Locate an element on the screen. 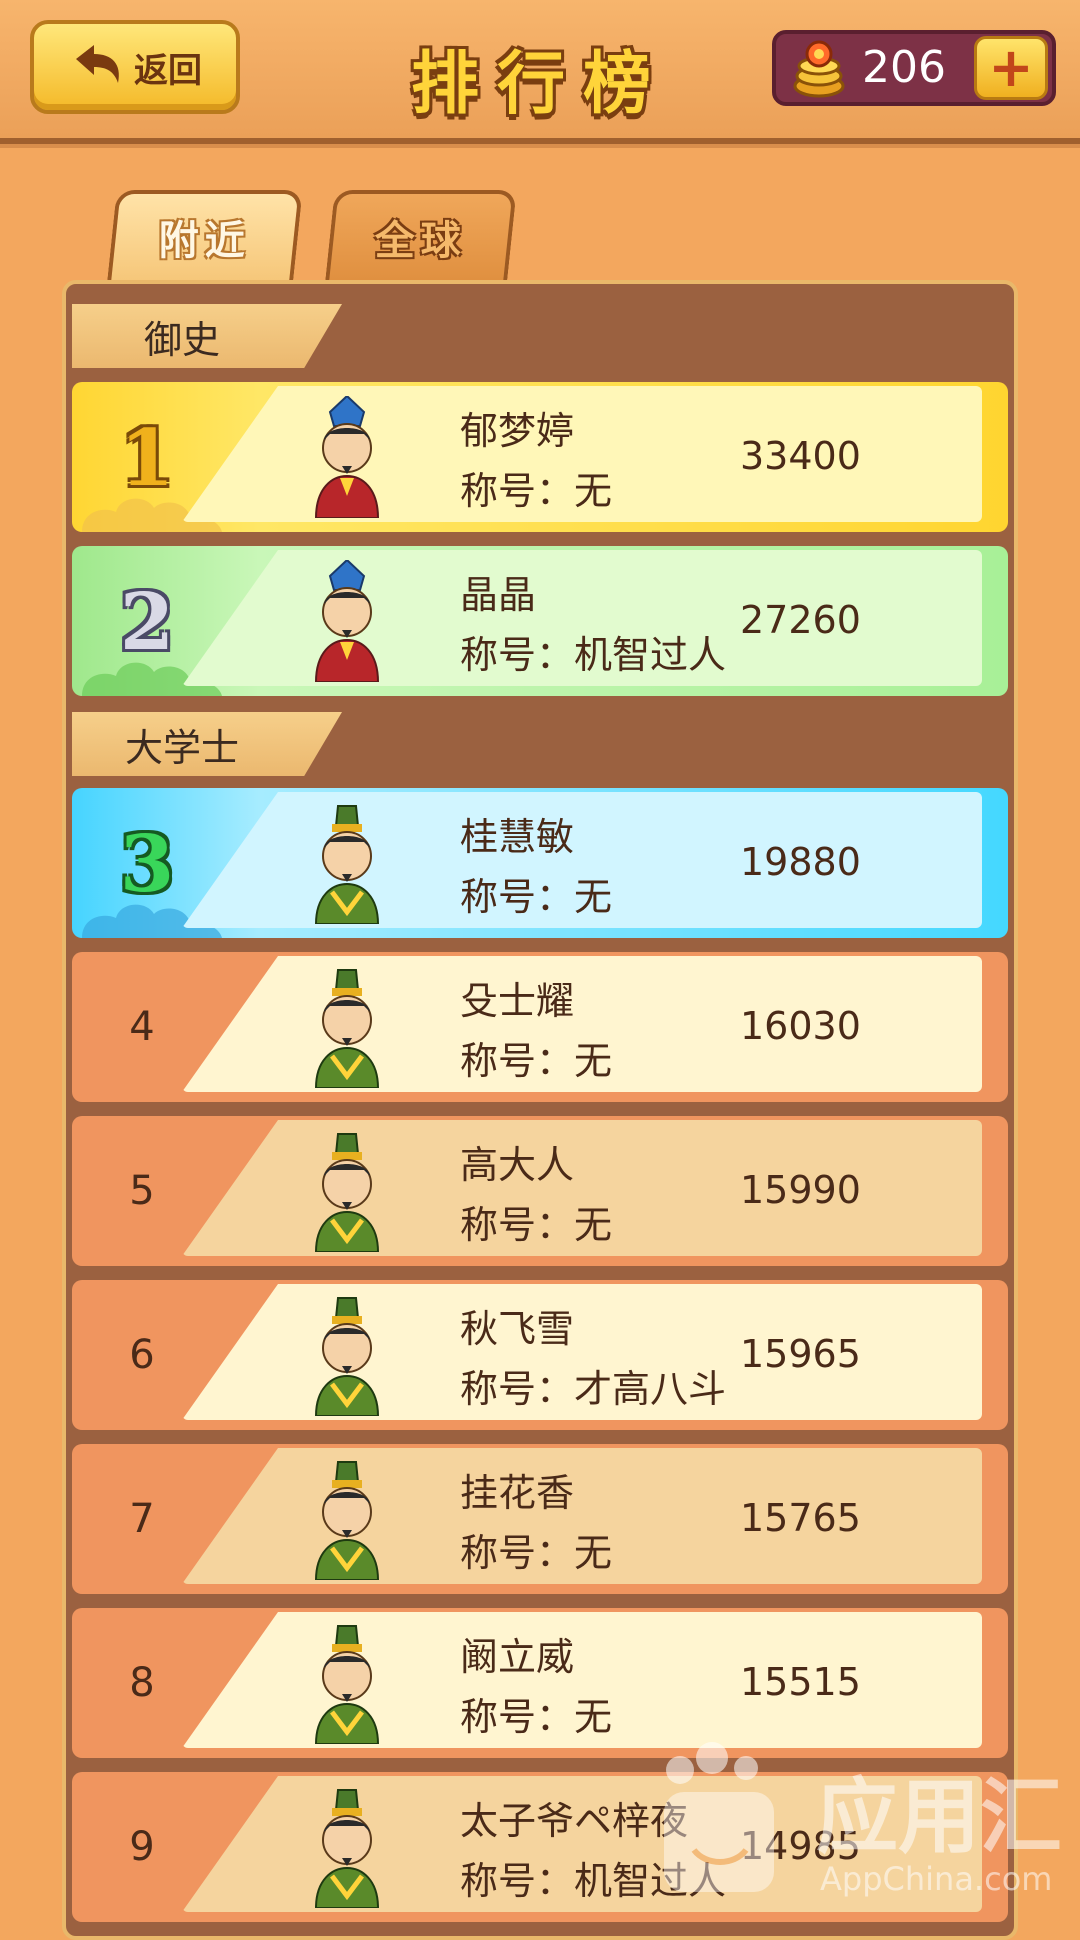 The image size is (1080, 1940). section-header: 御史 is located at coordinates (207, 336).